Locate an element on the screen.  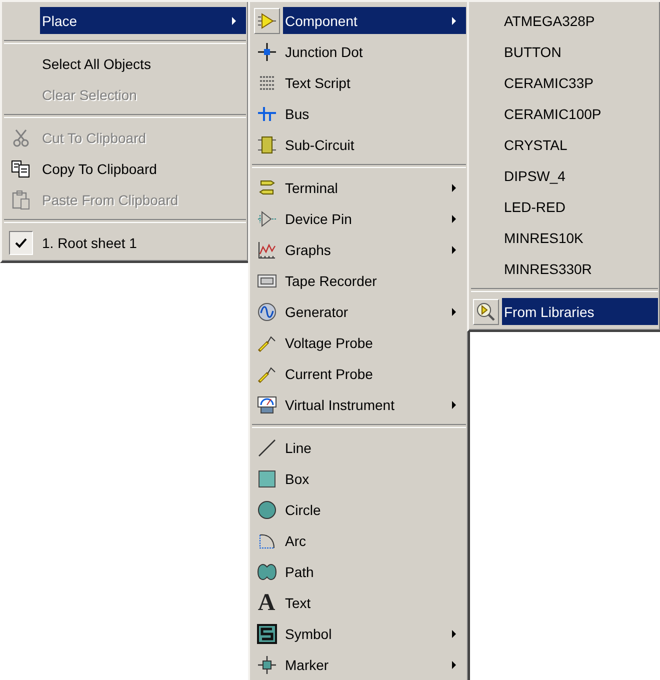
graph-icon is located at coordinates (266, 250).